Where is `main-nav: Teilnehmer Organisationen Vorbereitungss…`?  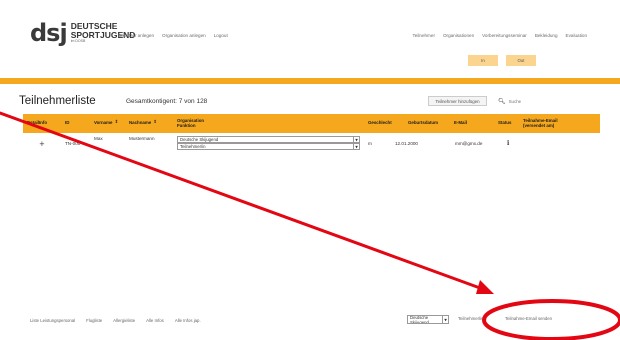 main-nav: Teilnehmer Organisationen Vorbereitungss… is located at coordinates (500, 35).